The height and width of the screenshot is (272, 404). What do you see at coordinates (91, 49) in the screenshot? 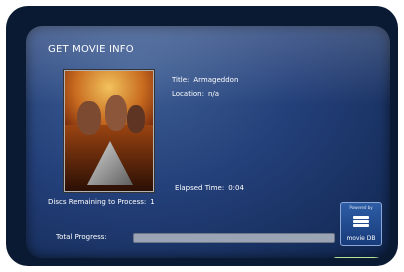
I see `dialog-title: GET MOVIE INFO` at bounding box center [91, 49].